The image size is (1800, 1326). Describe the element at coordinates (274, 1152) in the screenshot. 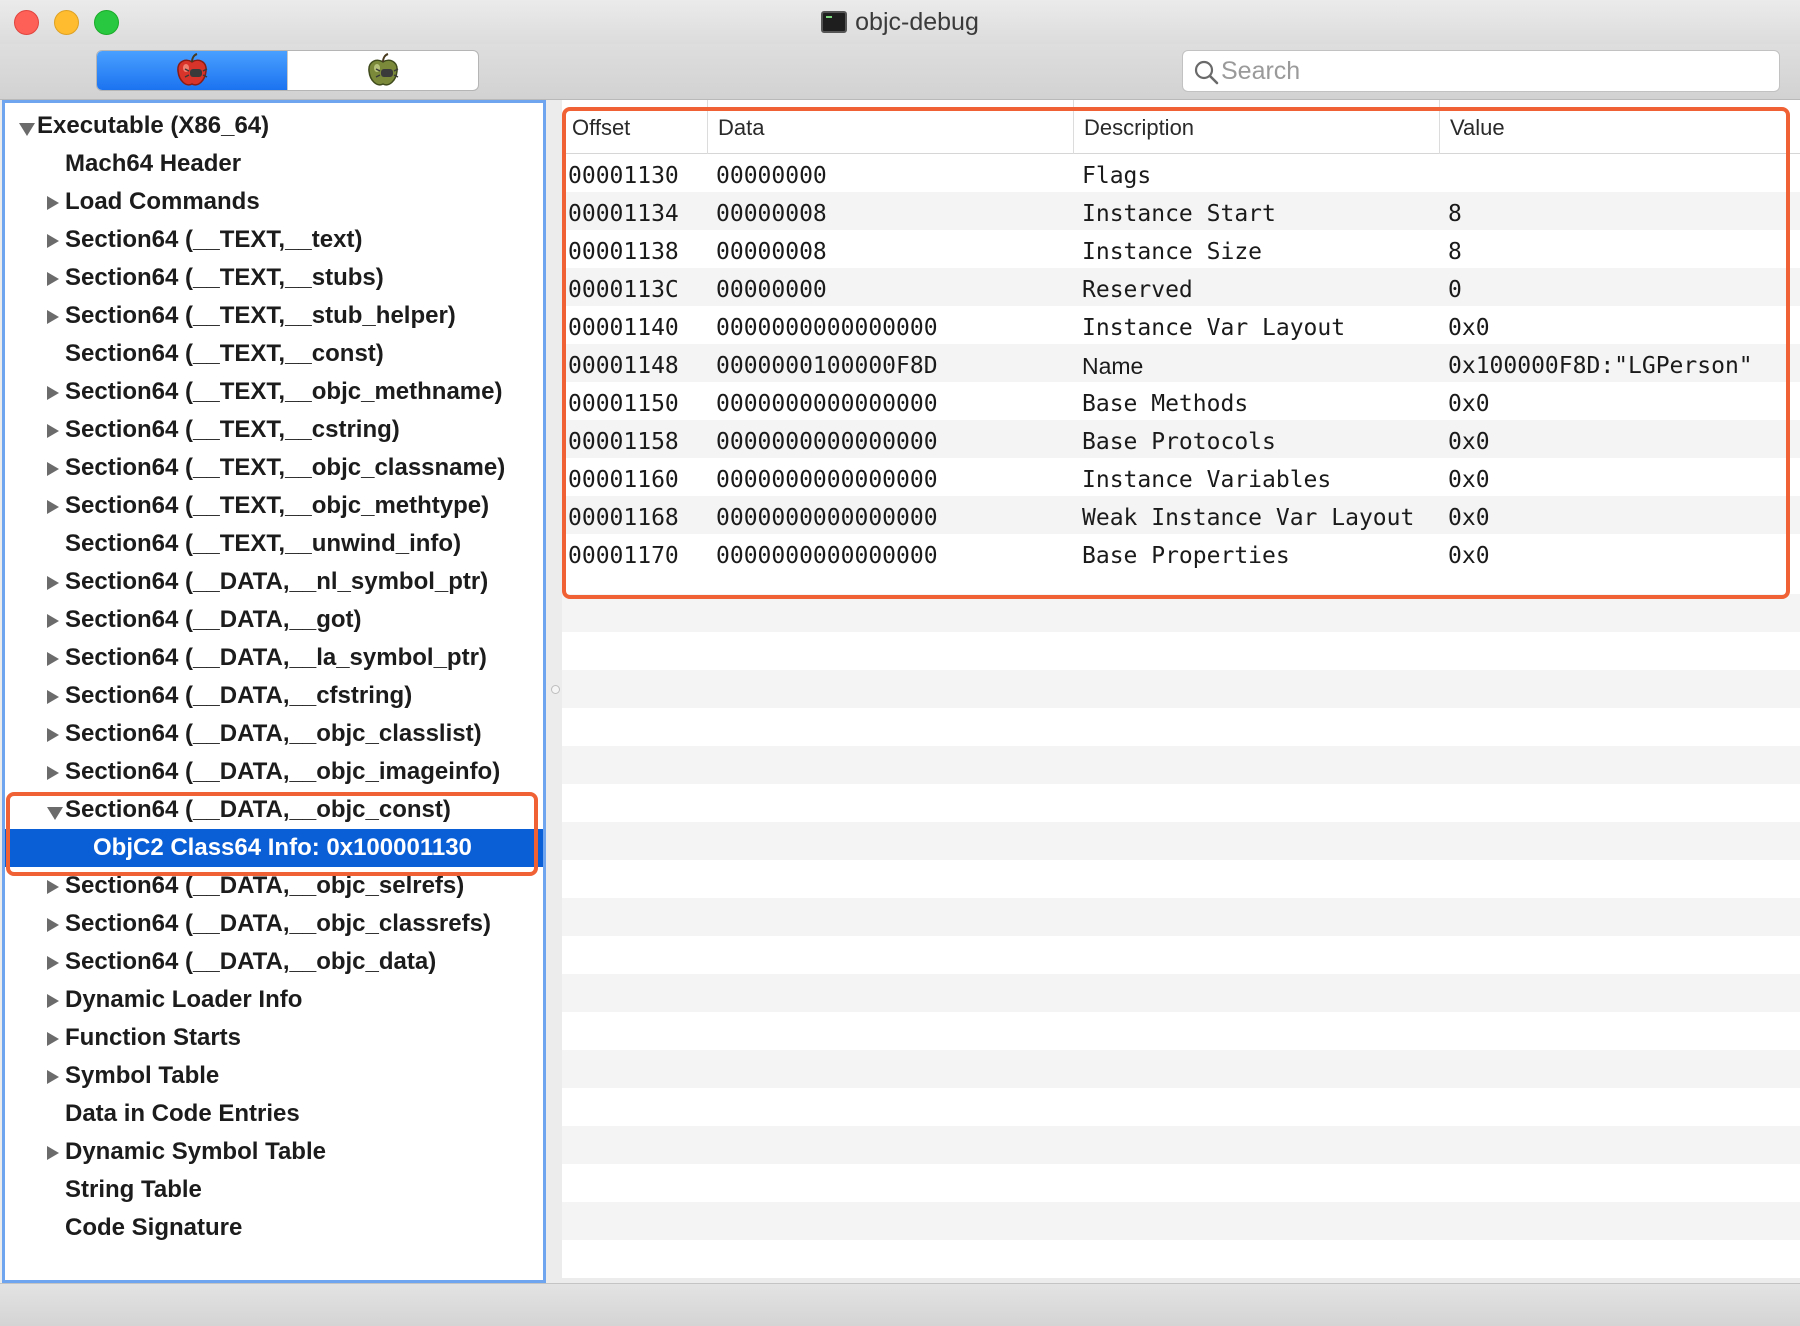

I see `sidebar-item: Dynamic Symbol Table` at that location.